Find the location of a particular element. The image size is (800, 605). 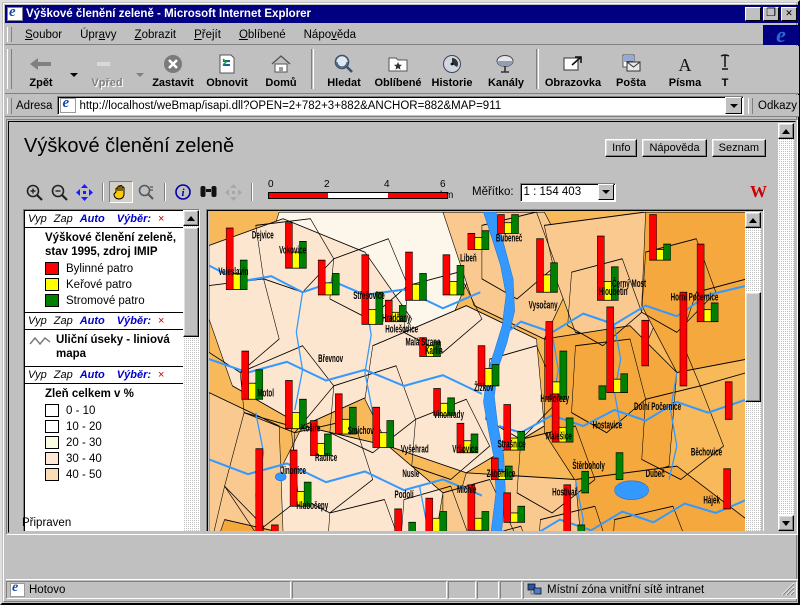

toolbar-button-fonts: A Písma is located at coordinates (685, 69).